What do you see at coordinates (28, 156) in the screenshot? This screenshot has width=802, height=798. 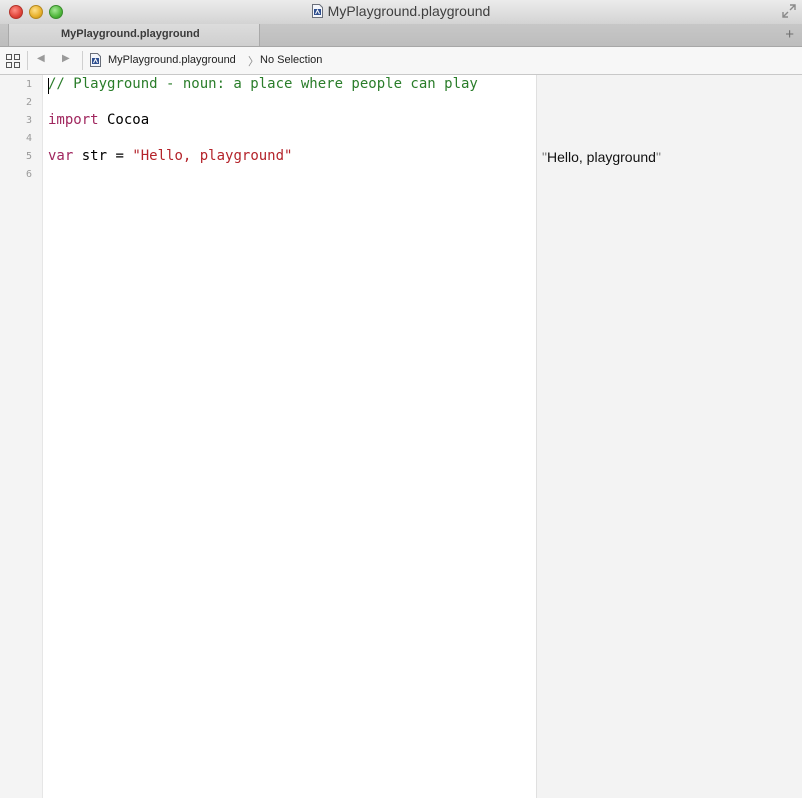 I see `line-number: 5` at bounding box center [28, 156].